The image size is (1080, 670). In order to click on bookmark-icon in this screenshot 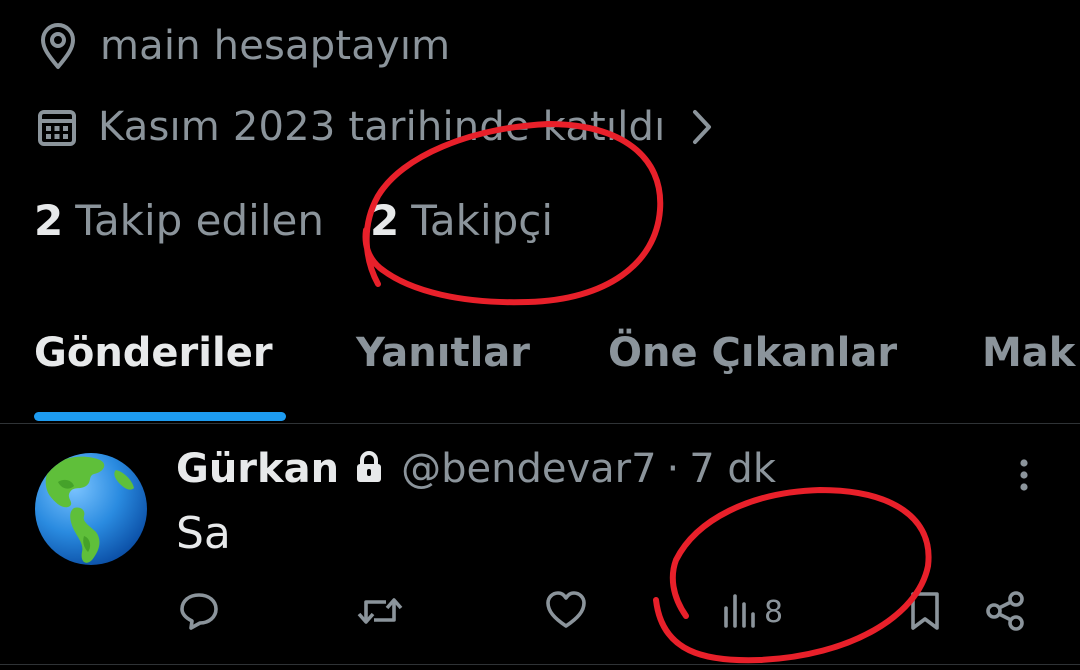, I will do `click(925, 613)`.